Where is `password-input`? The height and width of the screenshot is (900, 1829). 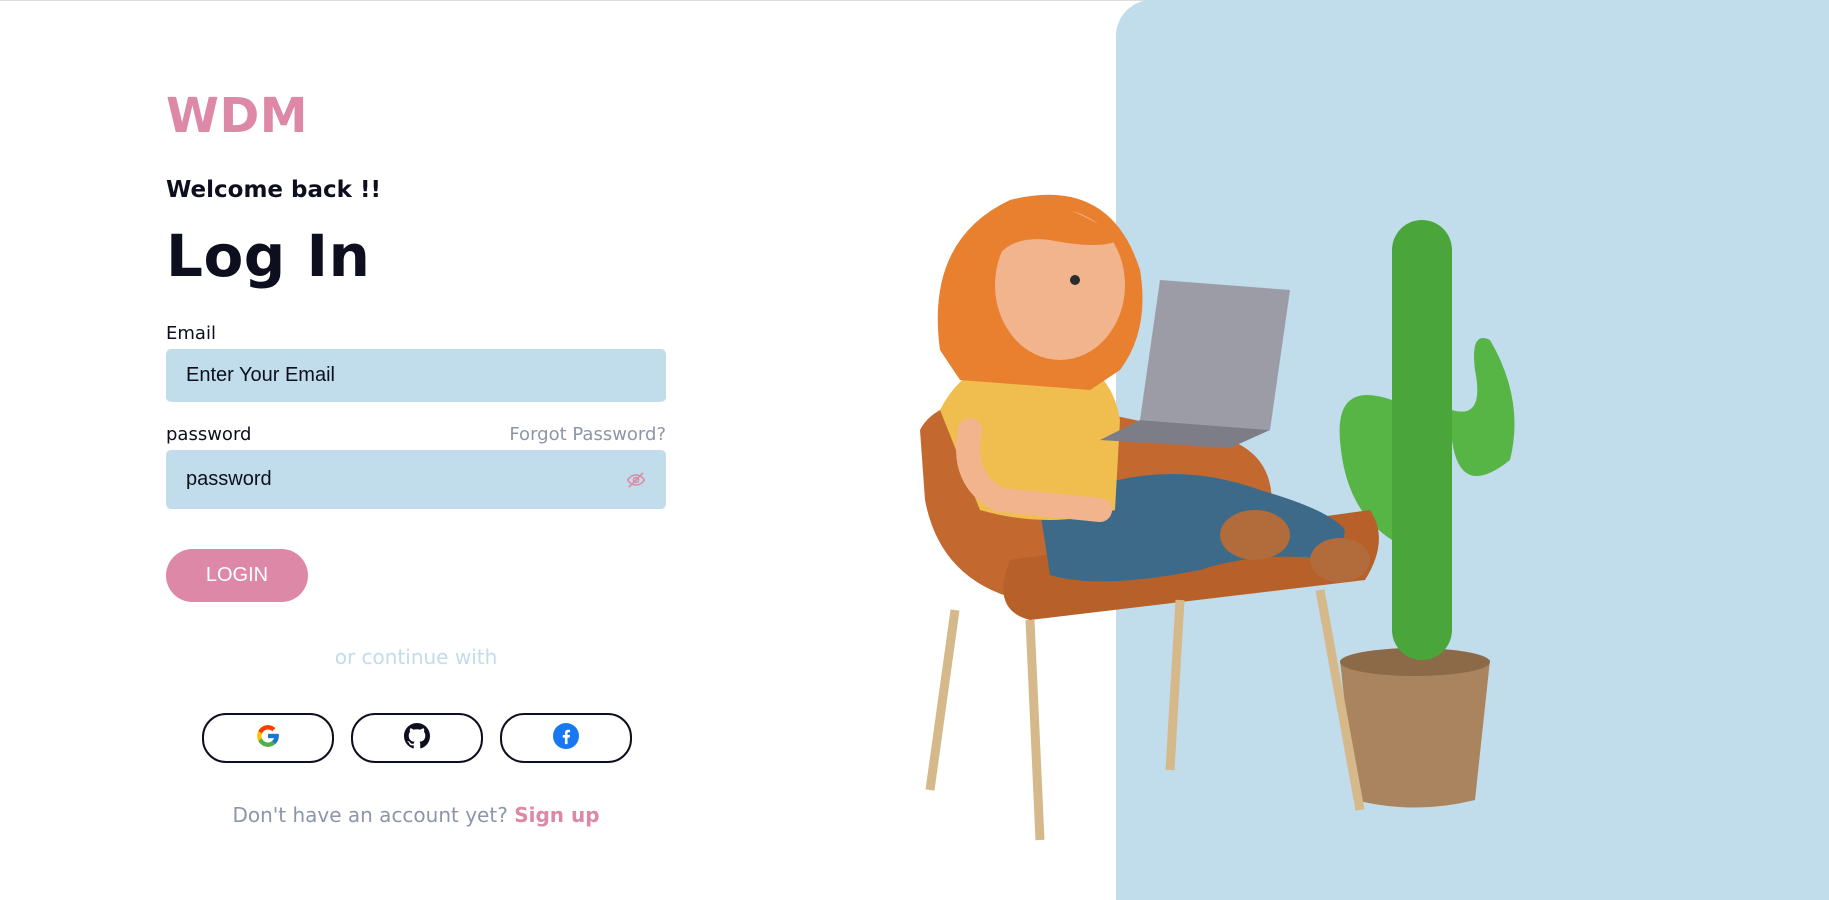 password-input is located at coordinates (416, 479).